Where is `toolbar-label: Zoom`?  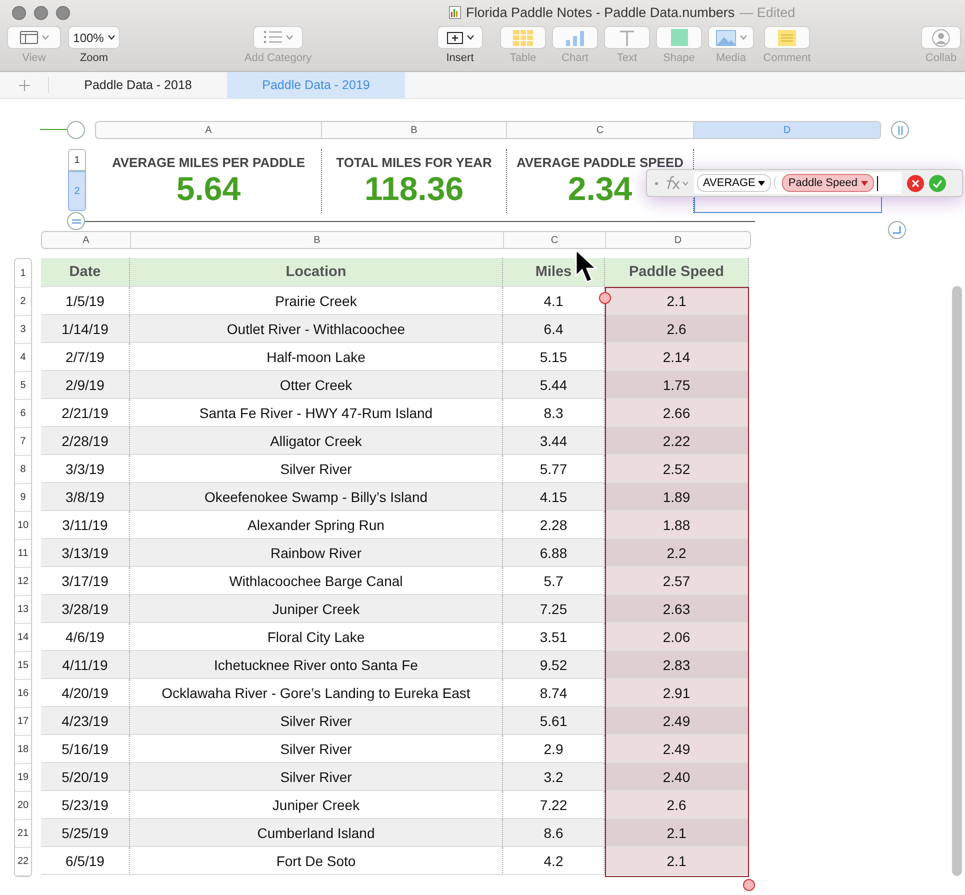 toolbar-label: Zoom is located at coordinates (94, 58).